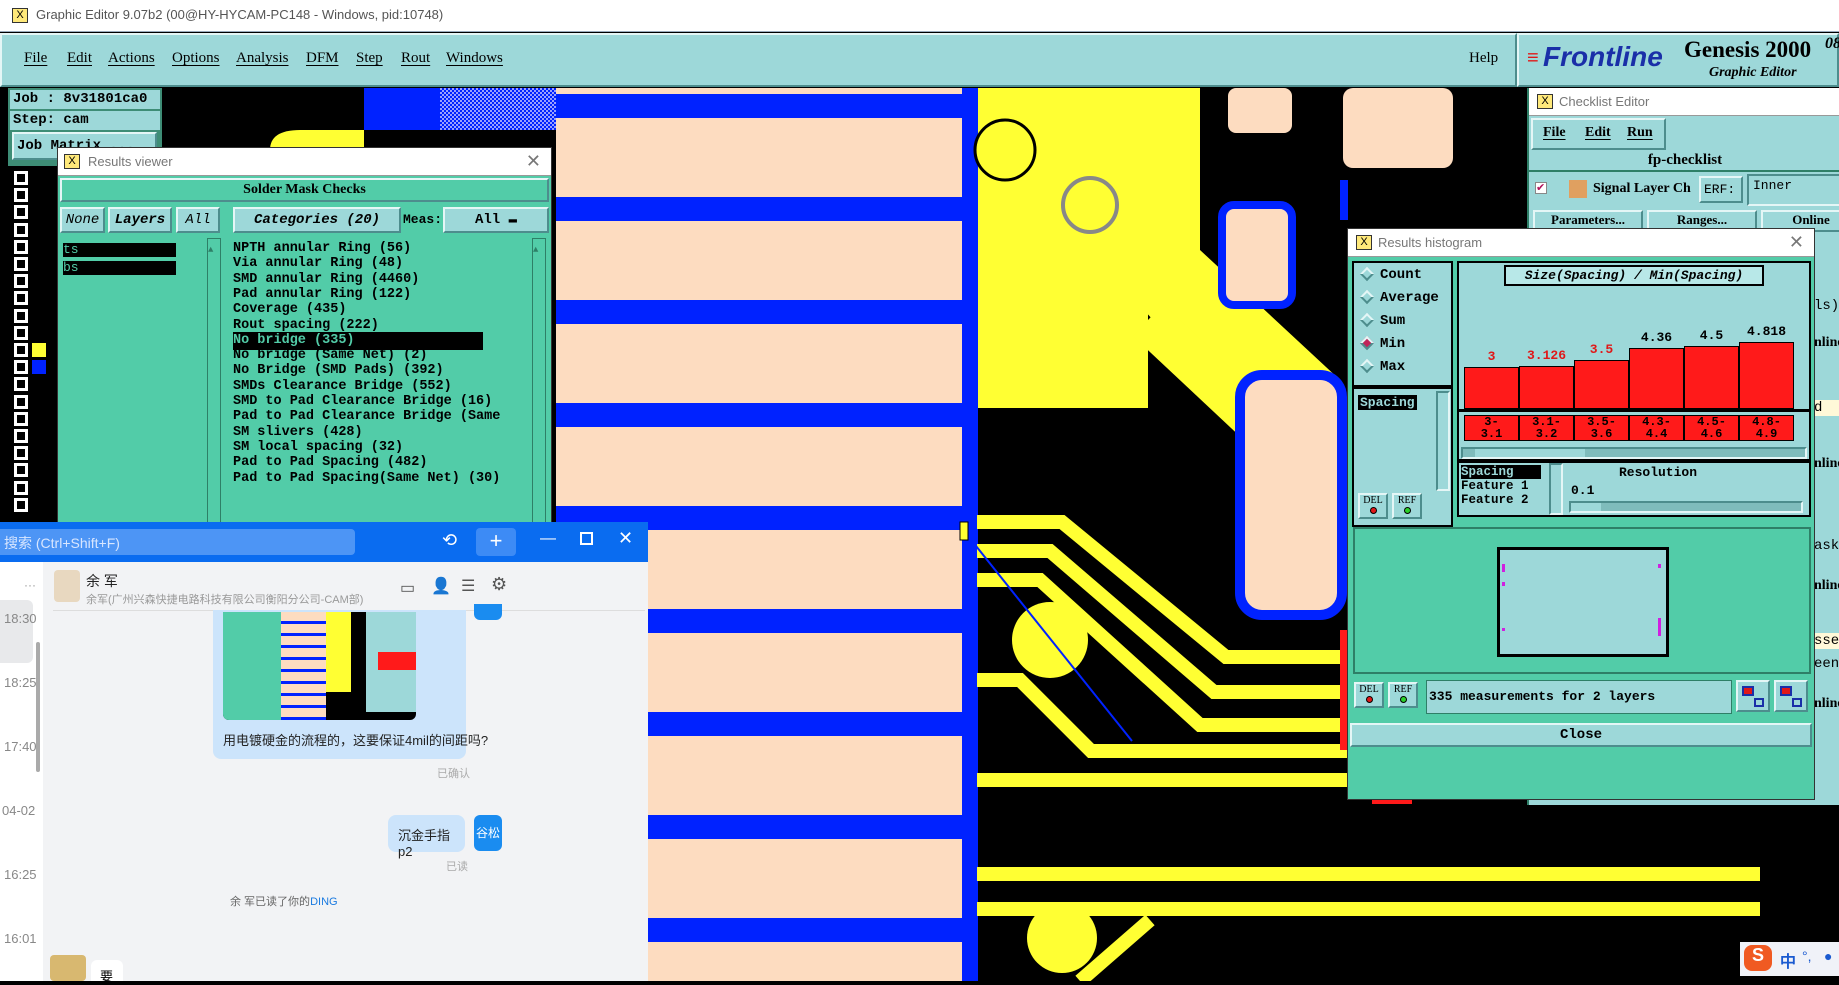 The height and width of the screenshot is (985, 1839). I want to click on contact-avatar, so click(67, 586).